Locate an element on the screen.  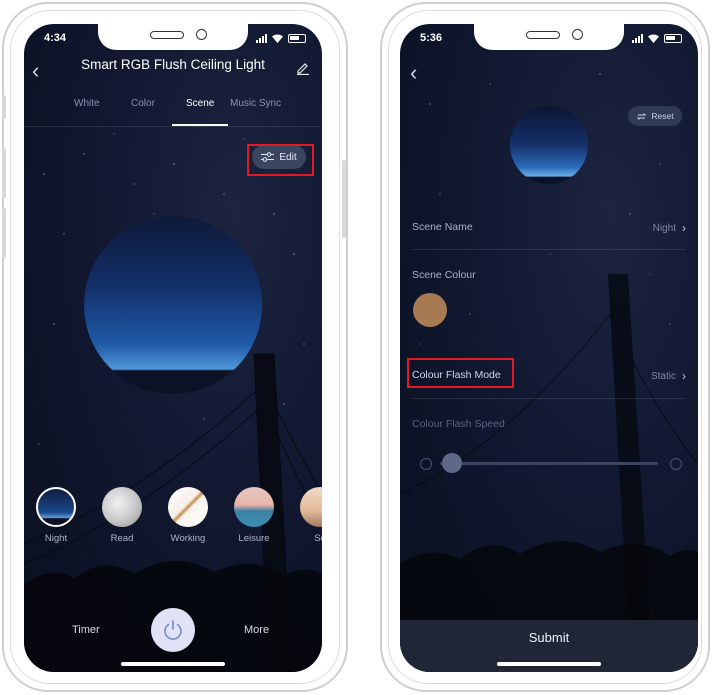
page-title: Smart RGB Flush Ceiling Light is located at coordinates (173, 64).